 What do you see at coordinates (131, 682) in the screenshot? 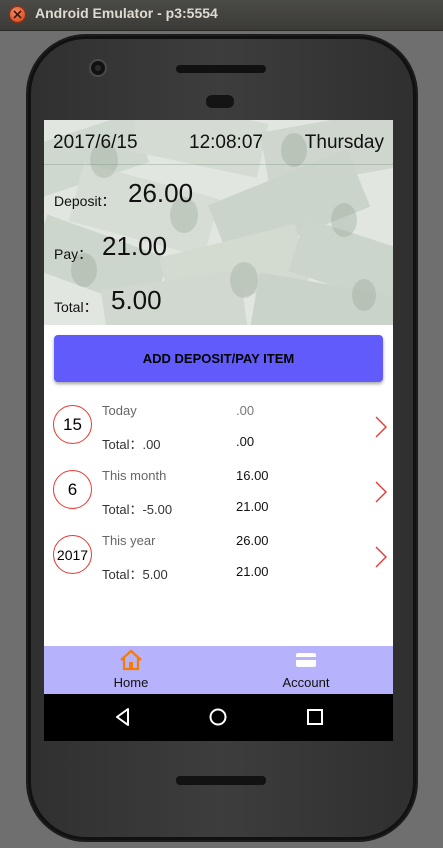
I see `tab-home-label: Home` at bounding box center [131, 682].